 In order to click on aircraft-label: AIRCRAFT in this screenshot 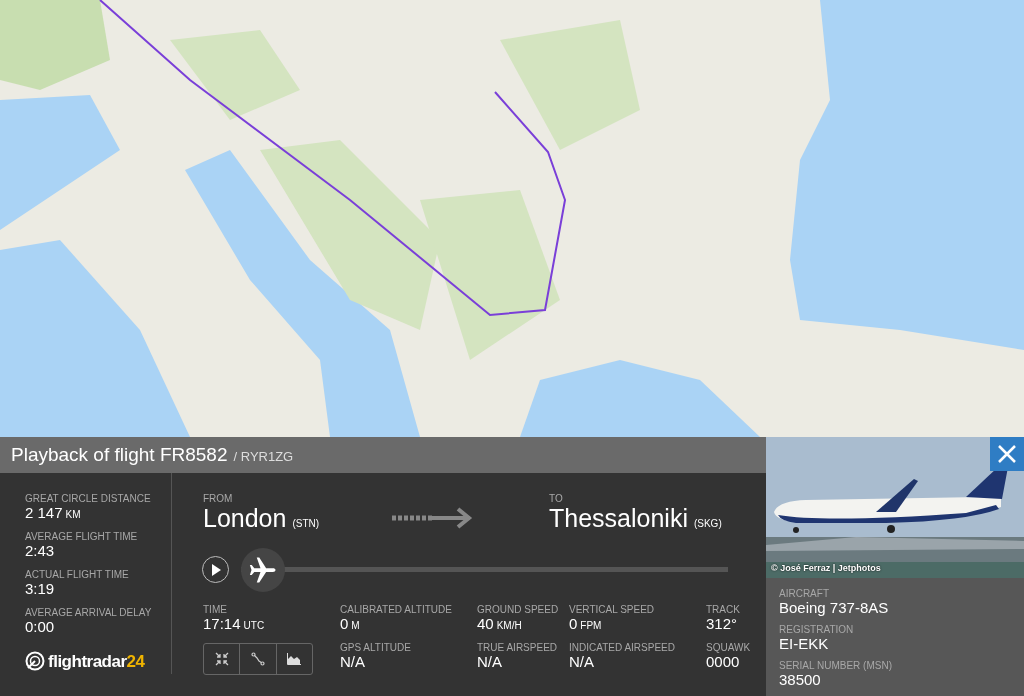, I will do `click(804, 593)`.